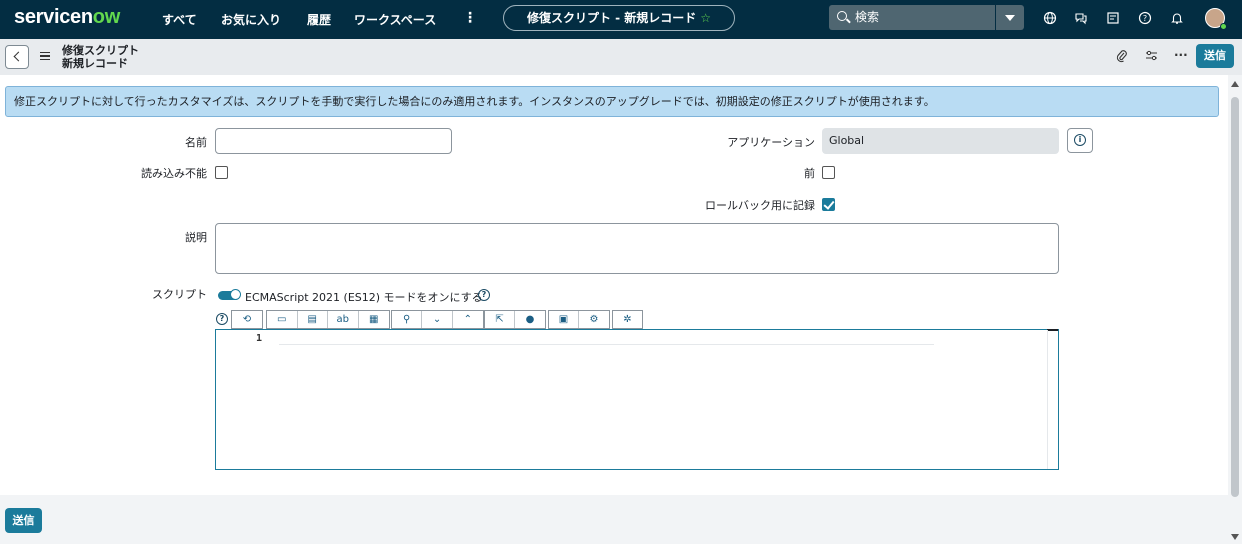 This screenshot has width=1242, height=544. I want to click on logo-text: servicen, so click(53, 17).